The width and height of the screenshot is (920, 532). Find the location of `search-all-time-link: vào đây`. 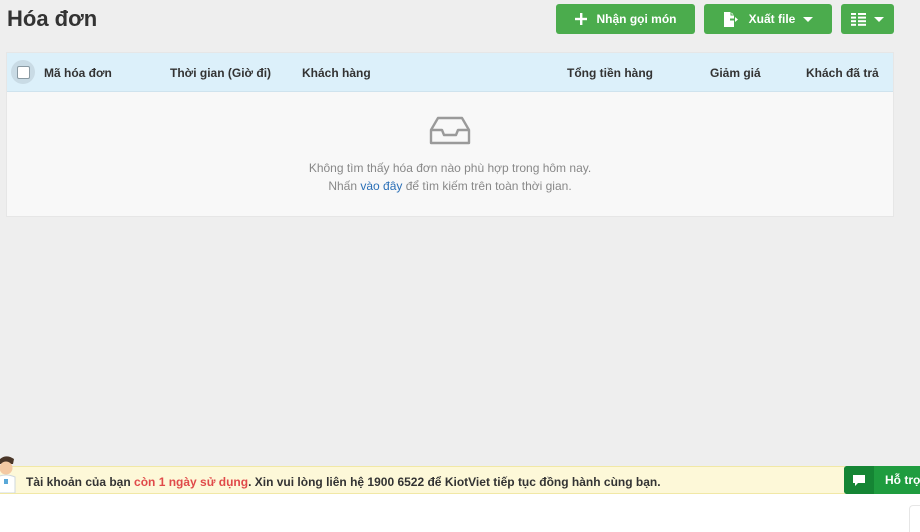

search-all-time-link: vào đây is located at coordinates (381, 186).